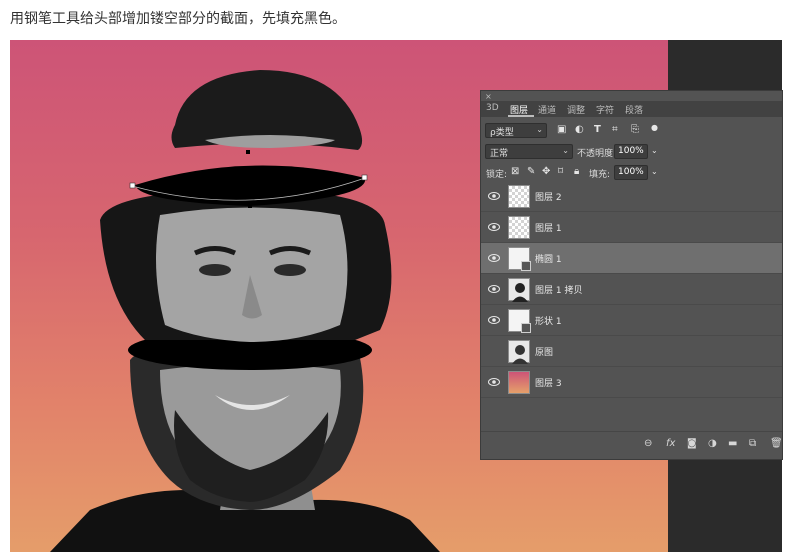 This screenshot has height=560, width=793. Describe the element at coordinates (497, 175) in the screenshot. I see `lock-label: 锁定:` at that location.